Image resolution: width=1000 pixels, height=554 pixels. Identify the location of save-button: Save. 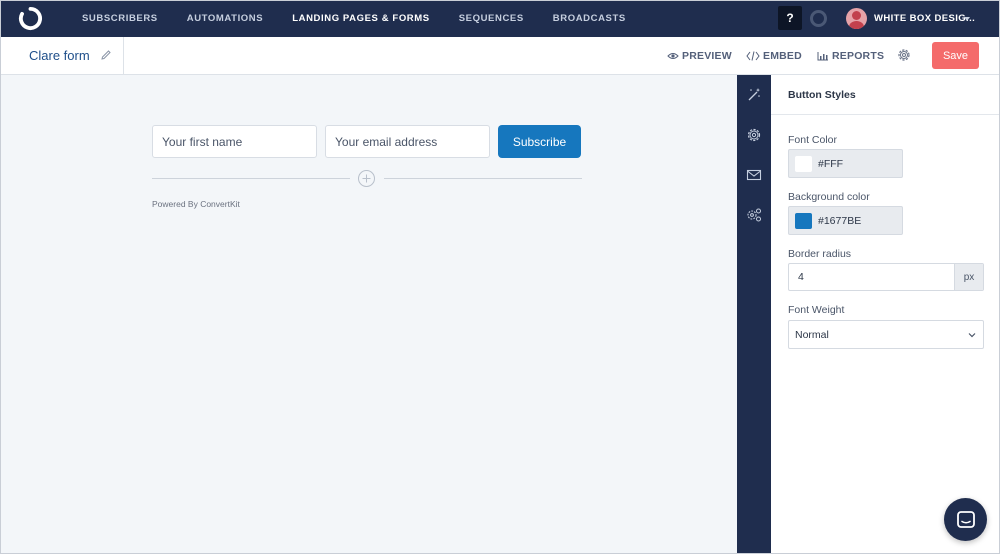
(955, 55).